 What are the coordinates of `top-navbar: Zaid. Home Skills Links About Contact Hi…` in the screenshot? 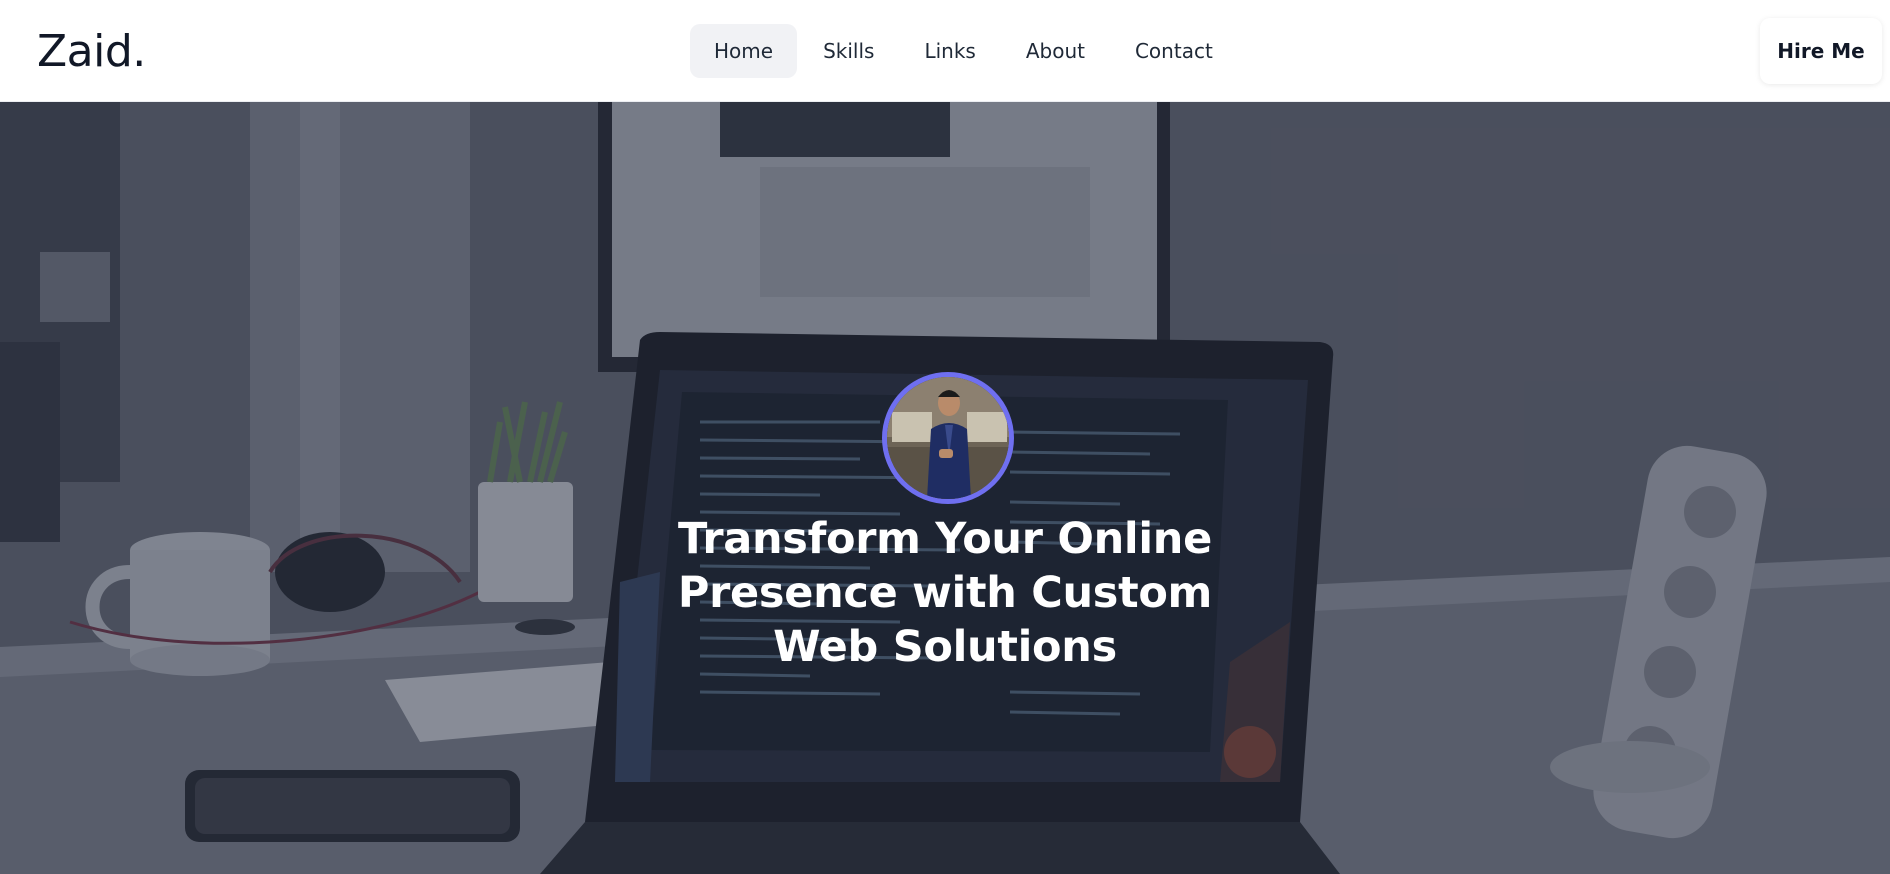 It's located at (945, 51).